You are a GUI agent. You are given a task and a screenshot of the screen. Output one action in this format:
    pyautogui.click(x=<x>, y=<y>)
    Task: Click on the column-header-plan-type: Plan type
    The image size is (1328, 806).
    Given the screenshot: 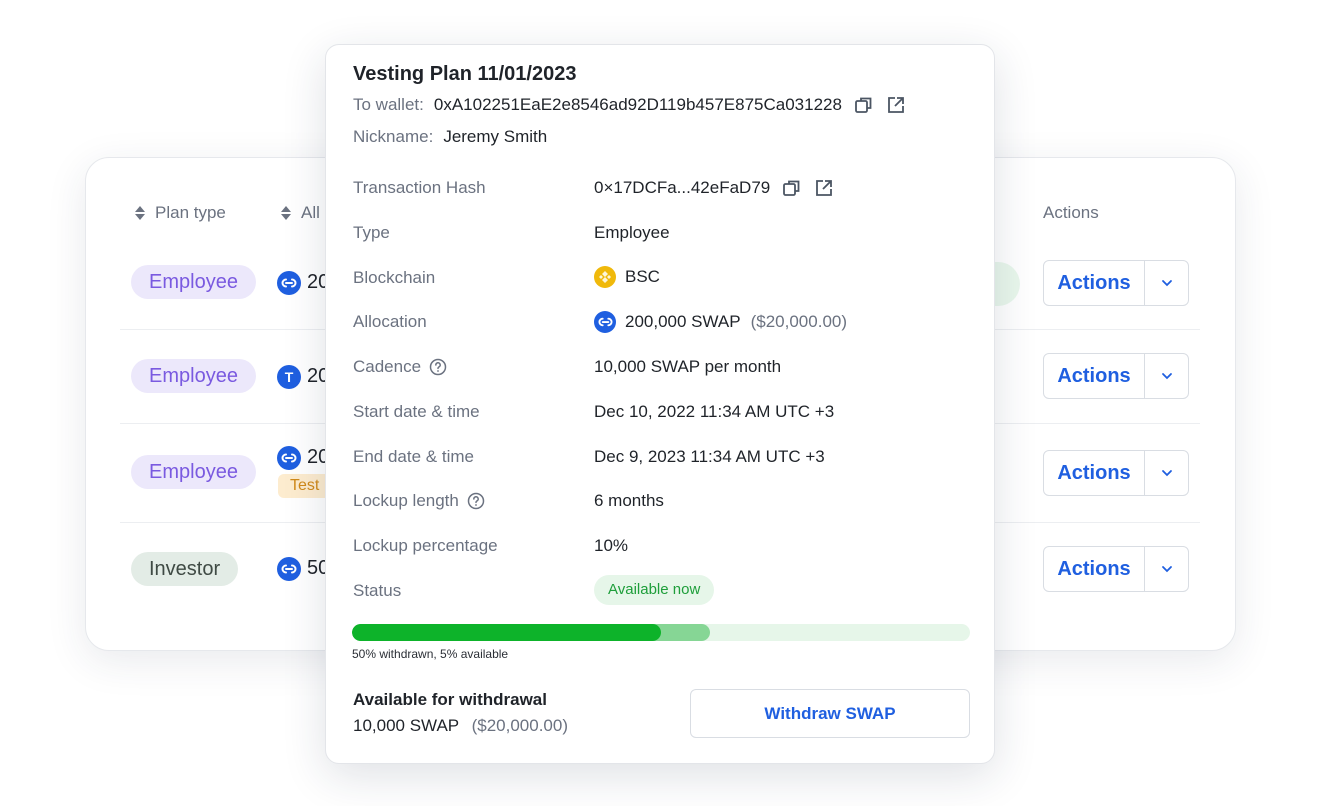 What is the action you would take?
    pyautogui.click(x=180, y=213)
    